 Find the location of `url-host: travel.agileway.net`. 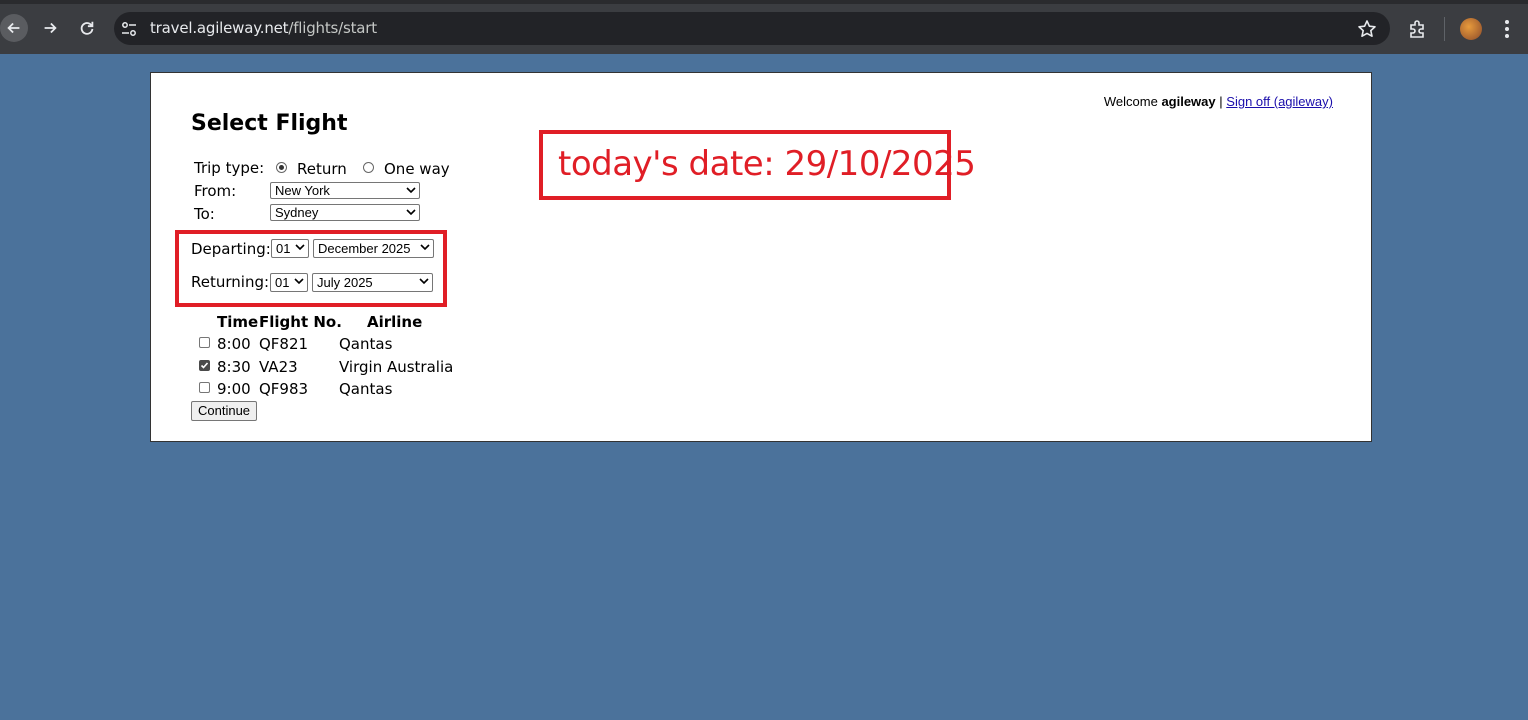

url-host: travel.agileway.net is located at coordinates (219, 28).